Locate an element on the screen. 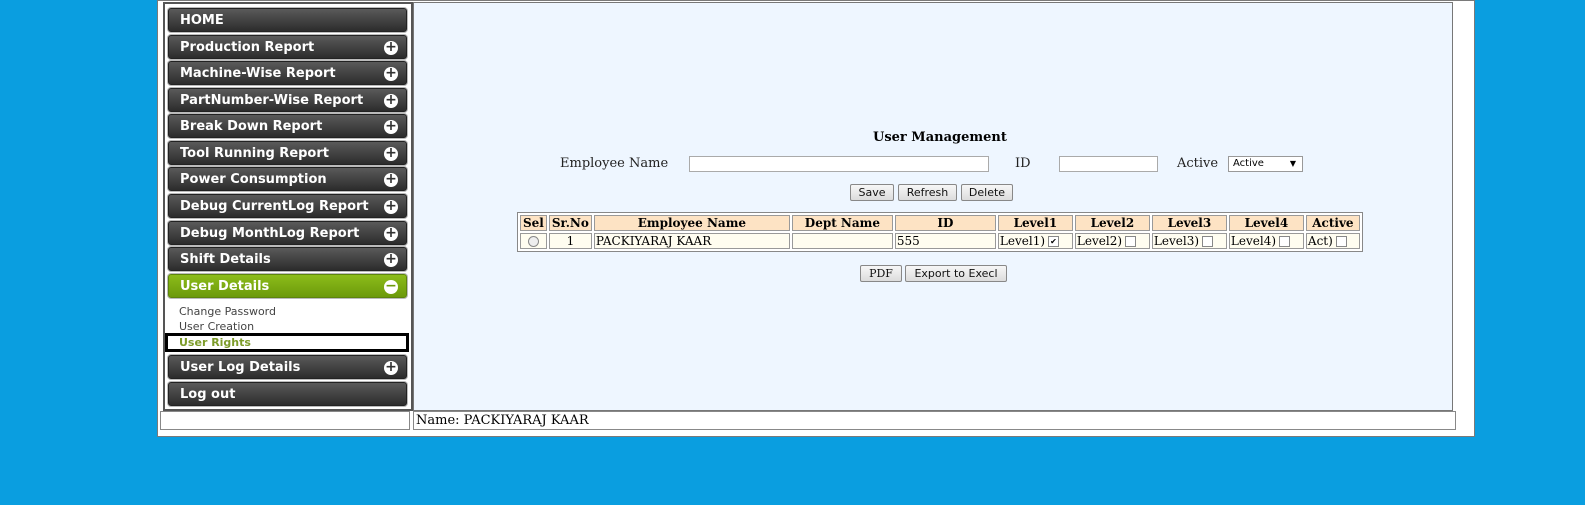 The image size is (1585, 505). save-button: Save is located at coordinates (872, 192).